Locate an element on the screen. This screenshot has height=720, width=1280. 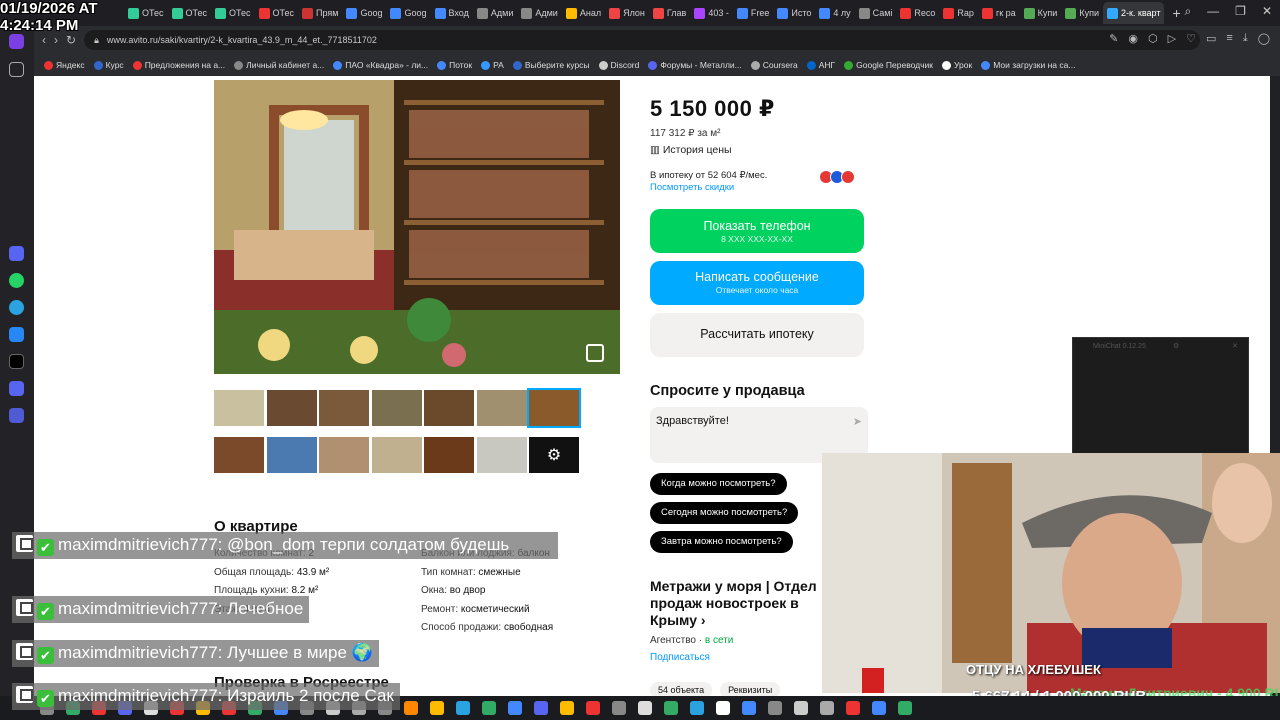
discounts-link: Посмотреть скидки is located at coordinates (692, 187).